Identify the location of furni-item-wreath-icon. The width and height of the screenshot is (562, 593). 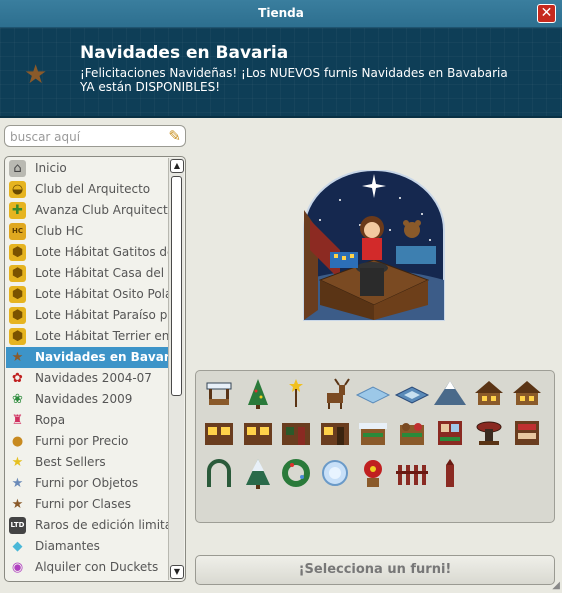
(296, 473).